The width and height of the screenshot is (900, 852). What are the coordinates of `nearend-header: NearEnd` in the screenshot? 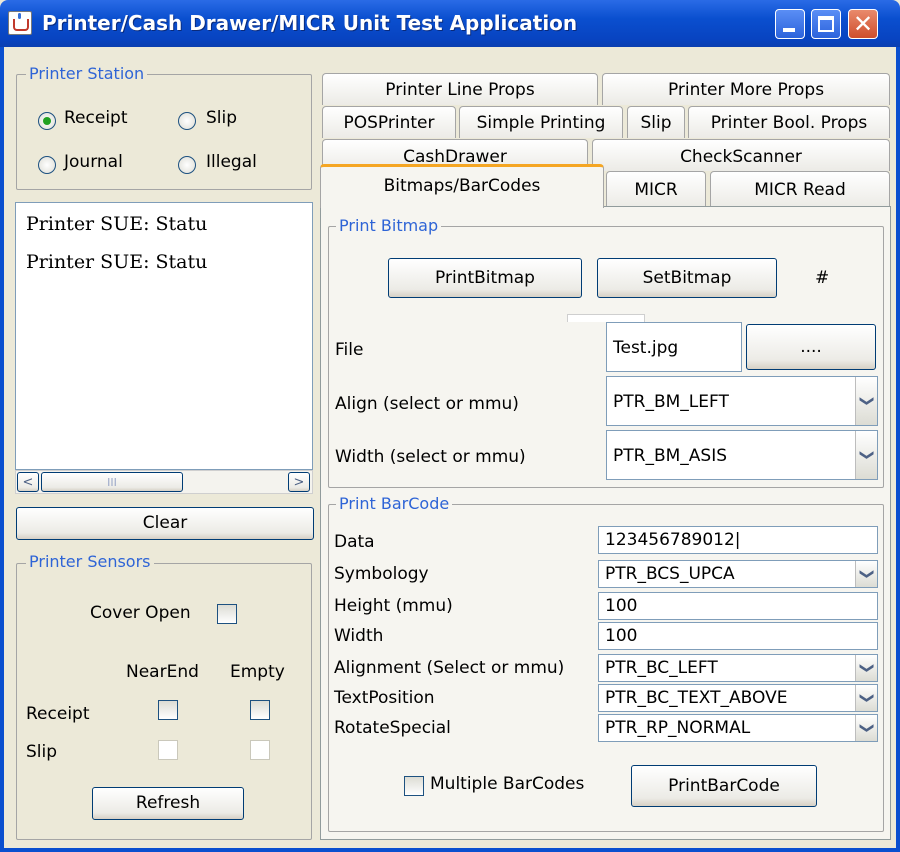 It's located at (162, 672).